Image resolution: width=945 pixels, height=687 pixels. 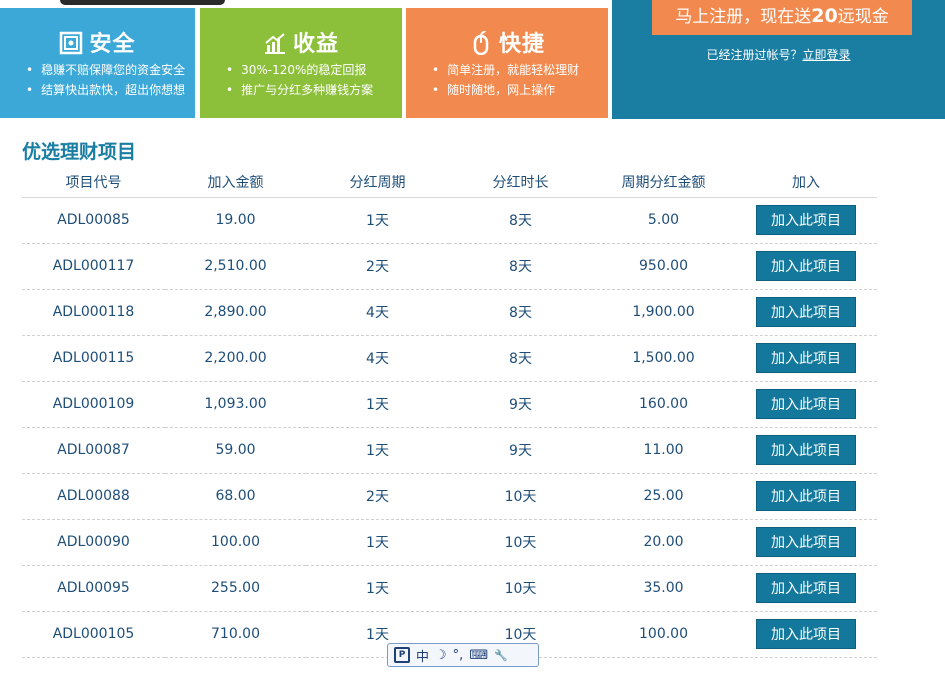 I want to click on section-title: 优选理财项目, so click(x=79, y=152).